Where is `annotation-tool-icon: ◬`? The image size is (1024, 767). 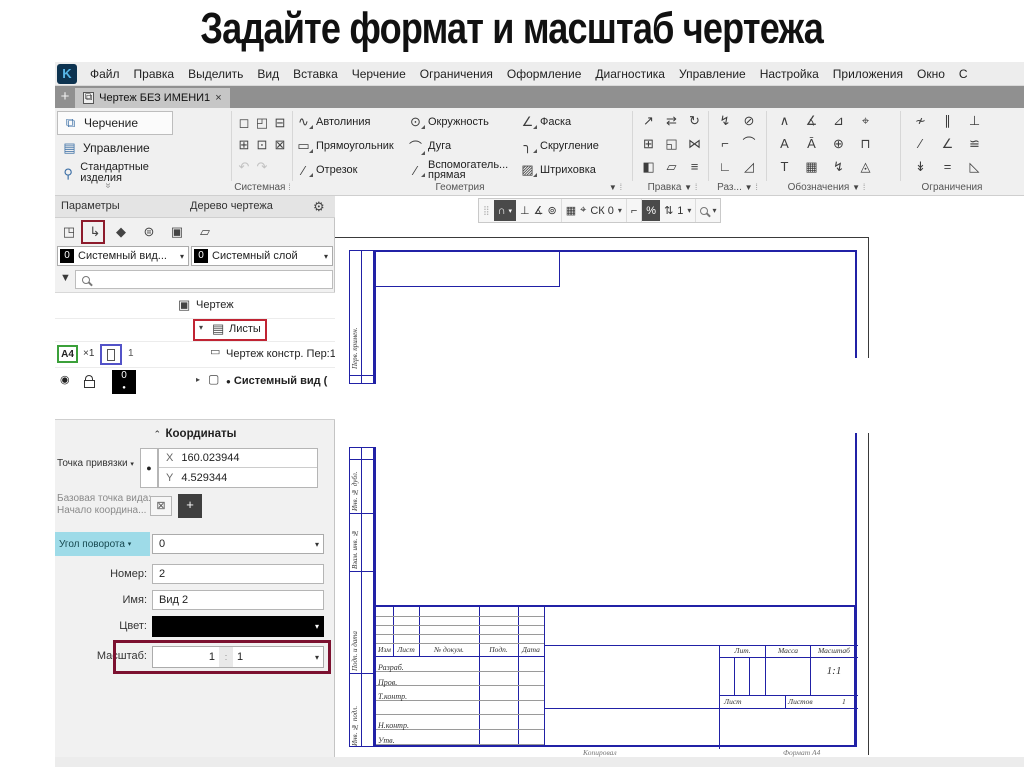 annotation-tool-icon: ◬ is located at coordinates (865, 167).